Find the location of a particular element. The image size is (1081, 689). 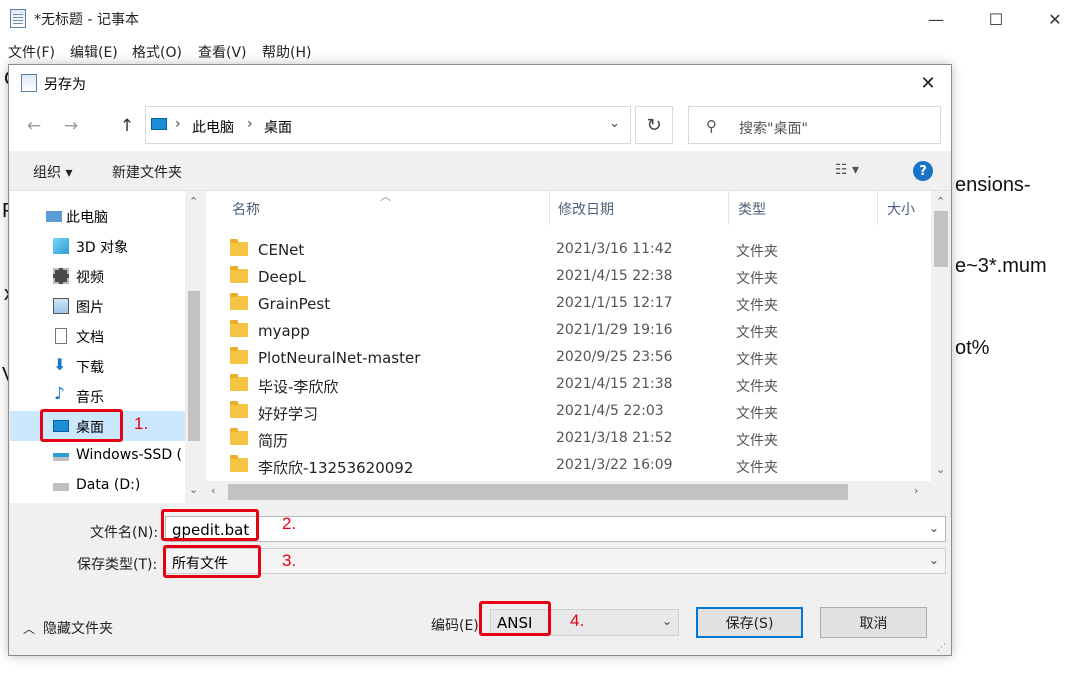

chevron-right-icon: › is located at coordinates (916, 490).